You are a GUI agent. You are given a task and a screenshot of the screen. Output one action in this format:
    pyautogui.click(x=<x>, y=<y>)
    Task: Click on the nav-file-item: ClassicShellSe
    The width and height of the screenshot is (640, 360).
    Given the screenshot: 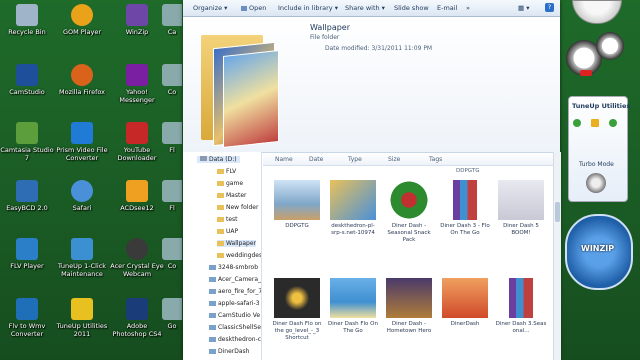 What is the action you would take?
    pyautogui.click(x=235, y=327)
    